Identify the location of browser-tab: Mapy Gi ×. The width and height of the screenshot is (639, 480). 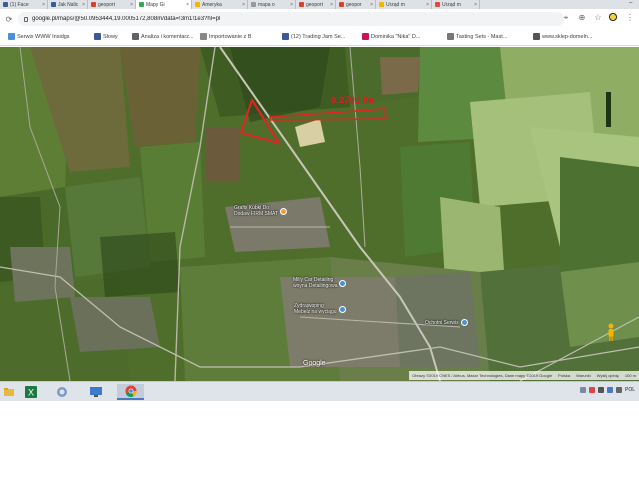
(164, 4).